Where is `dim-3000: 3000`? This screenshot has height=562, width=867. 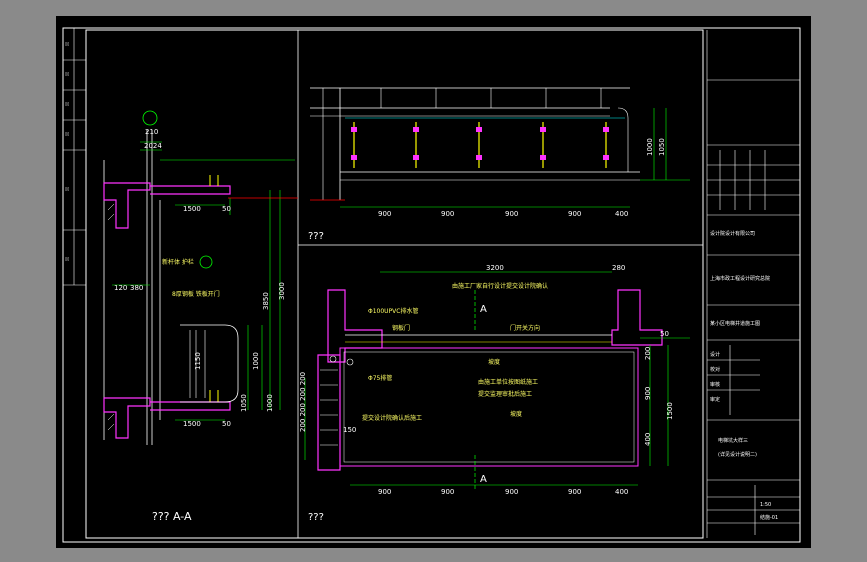 dim-3000: 3000 is located at coordinates (282, 291).